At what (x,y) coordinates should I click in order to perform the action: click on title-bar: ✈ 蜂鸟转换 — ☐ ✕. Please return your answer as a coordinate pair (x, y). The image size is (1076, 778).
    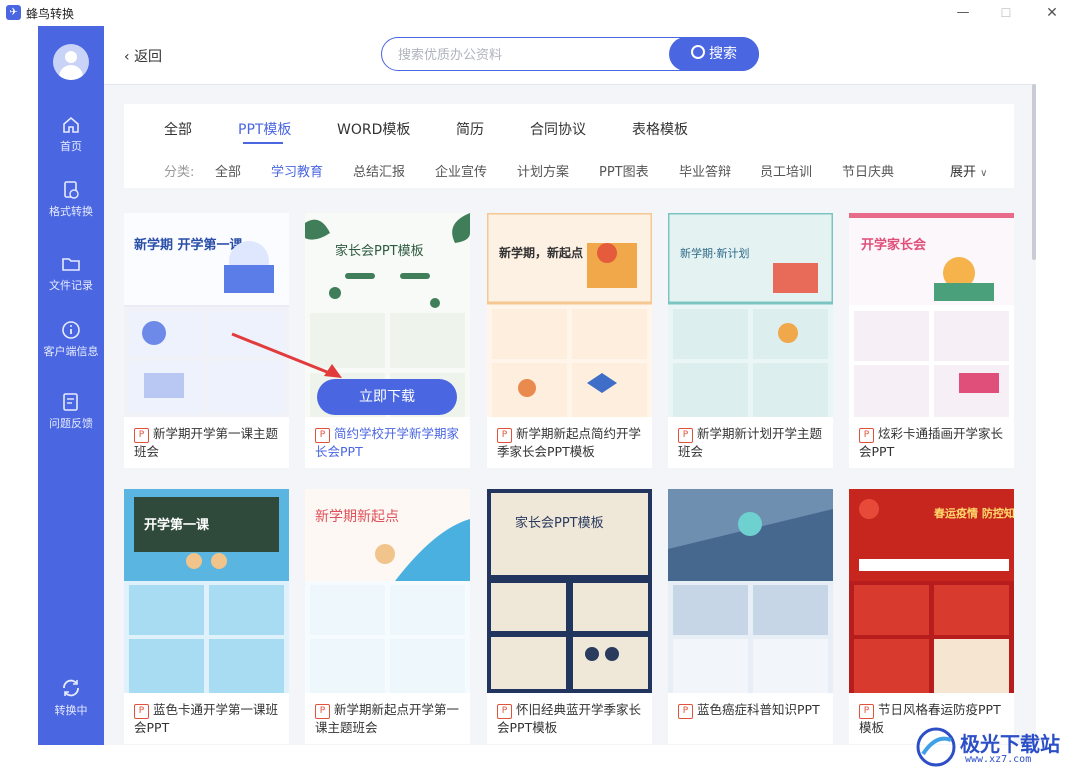
    Looking at the image, I should click on (538, 13).